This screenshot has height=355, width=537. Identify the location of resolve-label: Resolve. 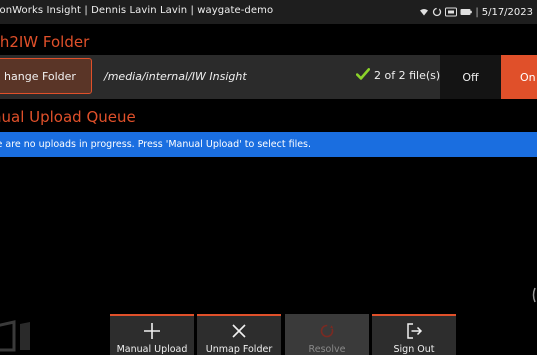
(327, 349).